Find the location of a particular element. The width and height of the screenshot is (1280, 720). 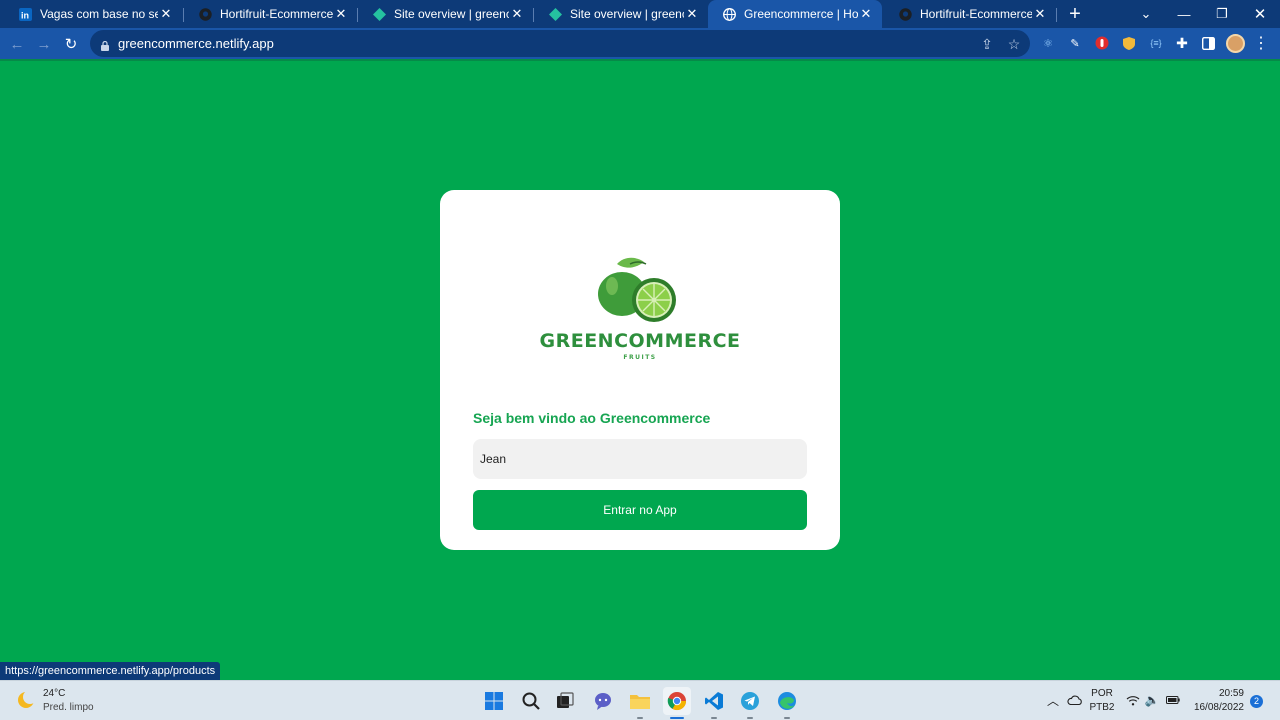

task-view-icon is located at coordinates (565, 701).